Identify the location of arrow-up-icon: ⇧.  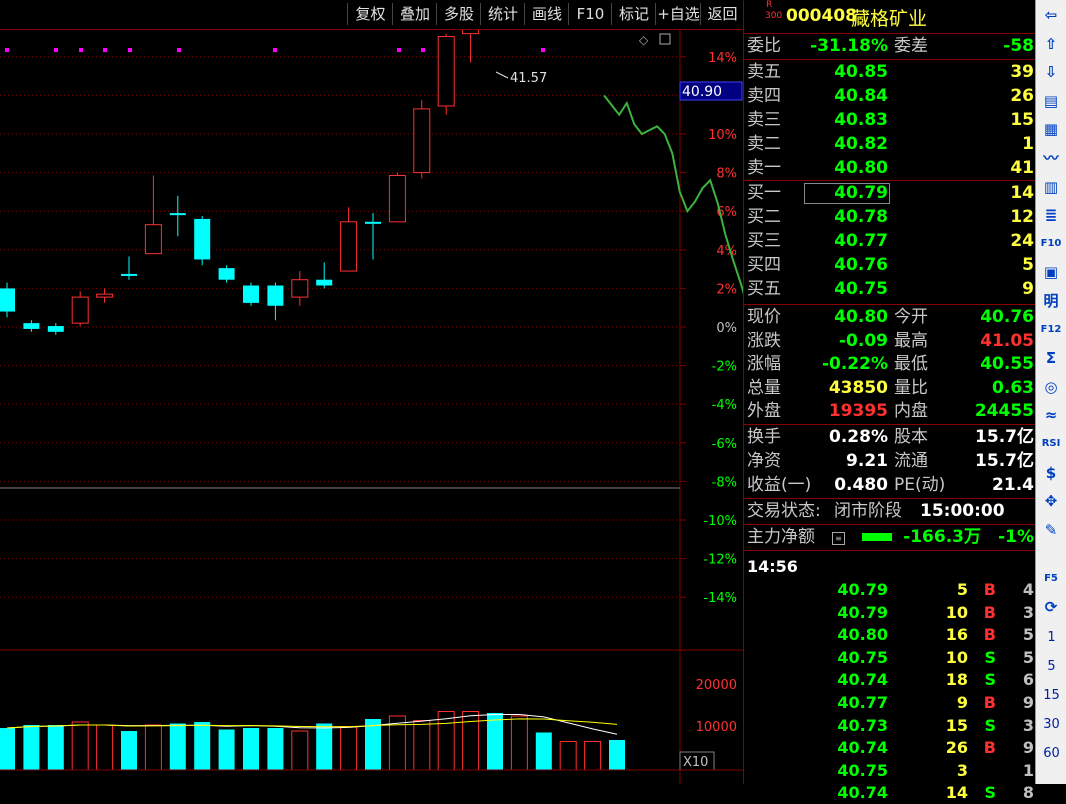
(1051, 44).